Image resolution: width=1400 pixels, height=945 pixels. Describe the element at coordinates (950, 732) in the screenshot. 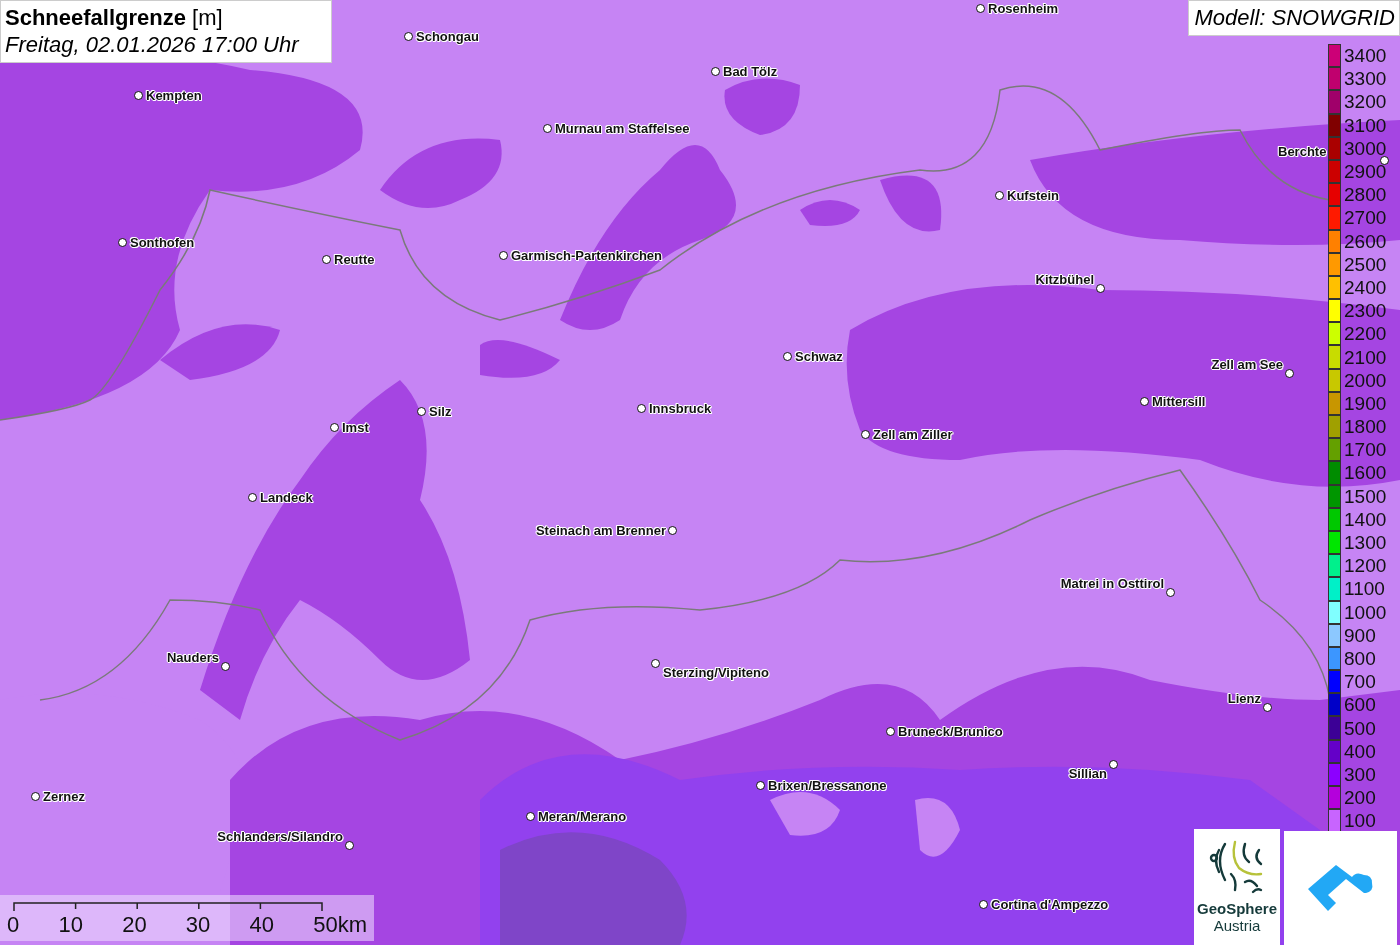

I see `city-label: Bruneck/Brunico` at that location.